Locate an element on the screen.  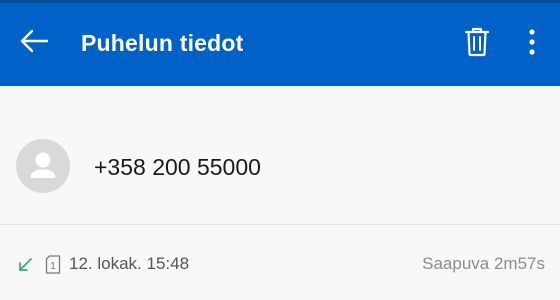
sim-1-icon: 1 is located at coordinates (53, 264).